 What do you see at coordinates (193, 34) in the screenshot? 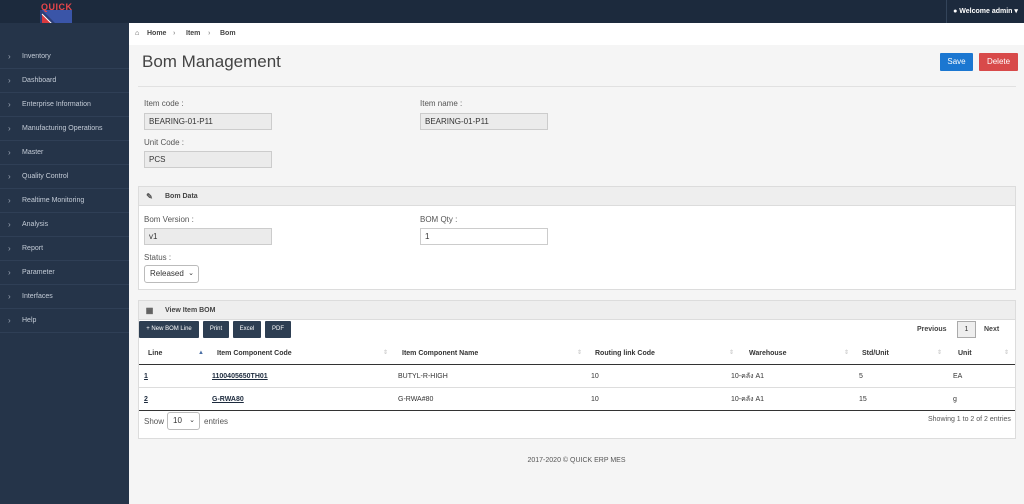
I see `breadcrumb-item: Item` at bounding box center [193, 34].